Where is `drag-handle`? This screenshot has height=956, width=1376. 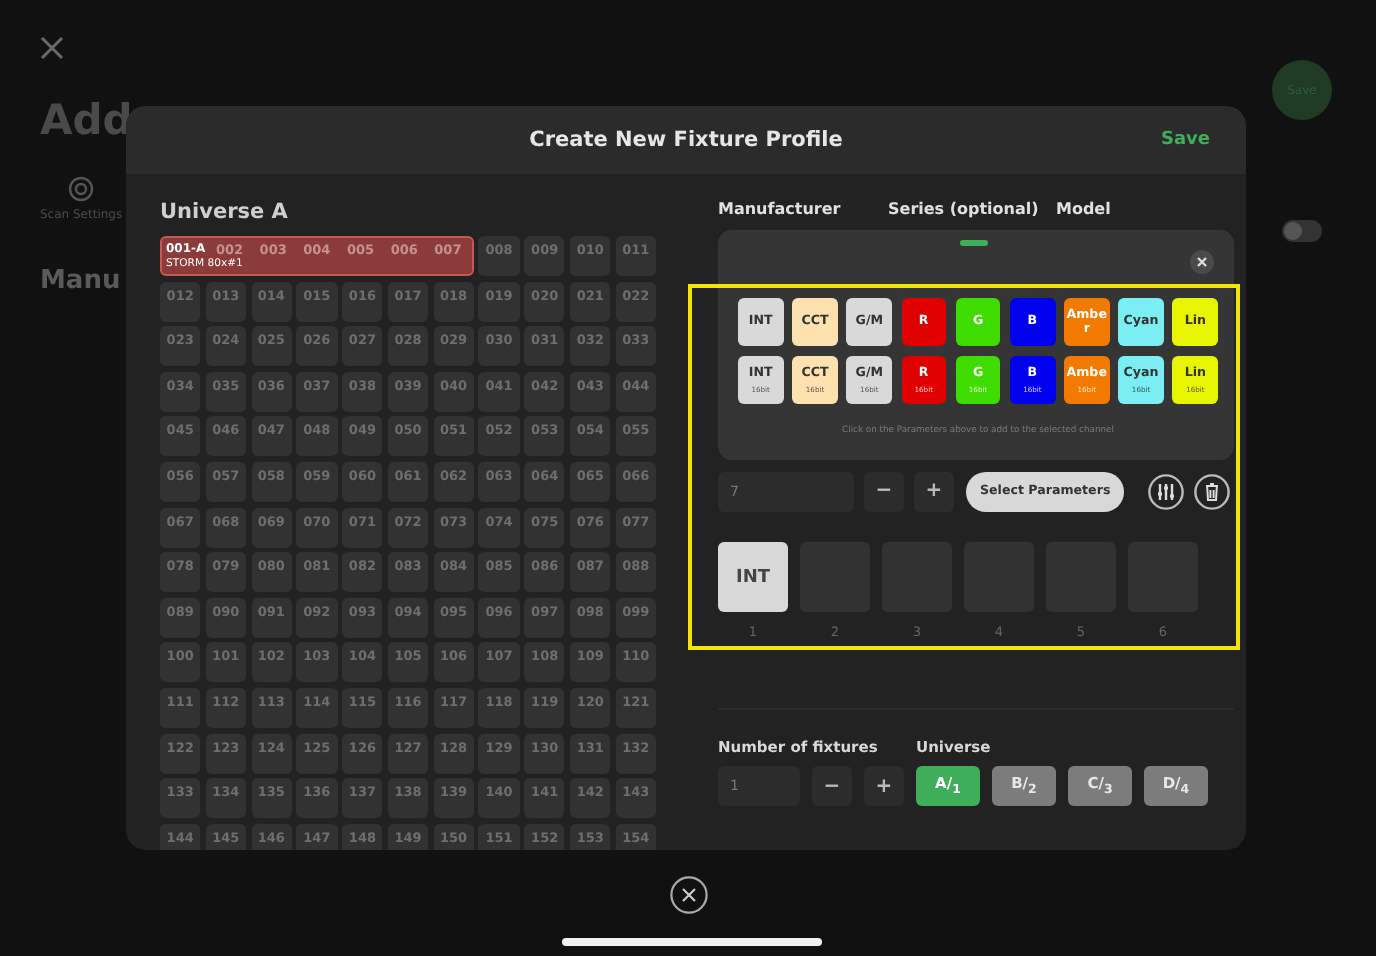
drag-handle is located at coordinates (974, 242).